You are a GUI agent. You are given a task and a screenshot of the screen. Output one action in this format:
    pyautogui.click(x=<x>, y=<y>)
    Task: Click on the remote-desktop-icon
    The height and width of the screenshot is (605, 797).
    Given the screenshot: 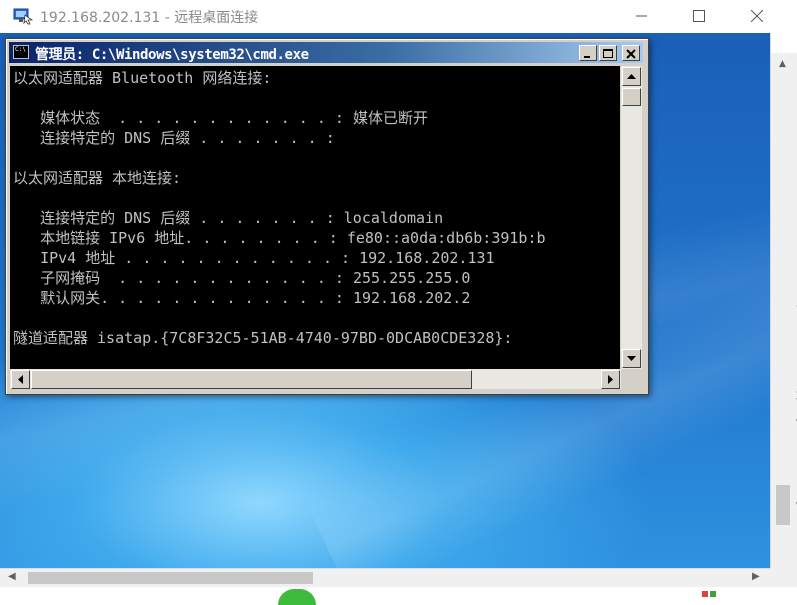 What is the action you would take?
    pyautogui.click(x=23, y=16)
    